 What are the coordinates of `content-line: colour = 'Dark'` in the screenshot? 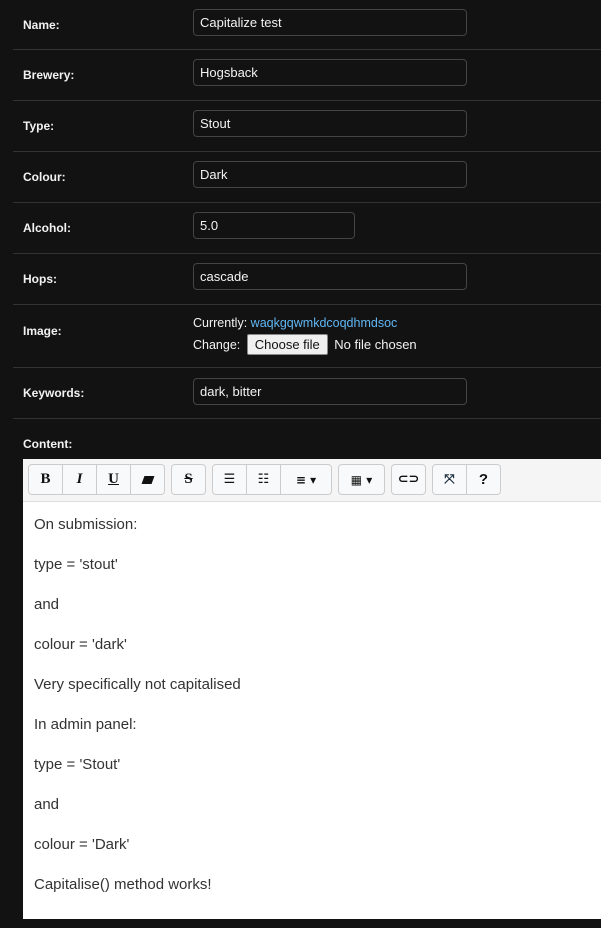 It's located at (82, 844).